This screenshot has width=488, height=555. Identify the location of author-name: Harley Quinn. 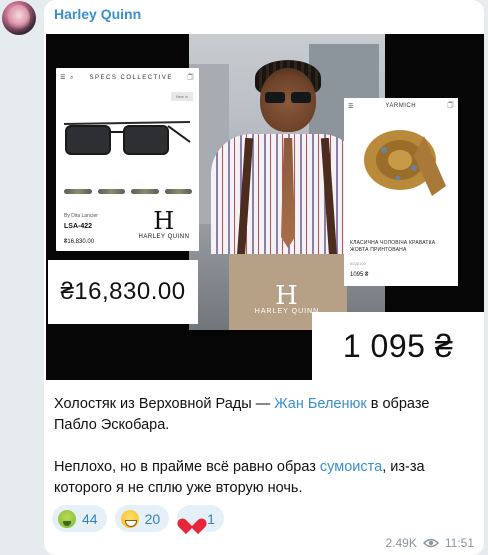
(97, 14).